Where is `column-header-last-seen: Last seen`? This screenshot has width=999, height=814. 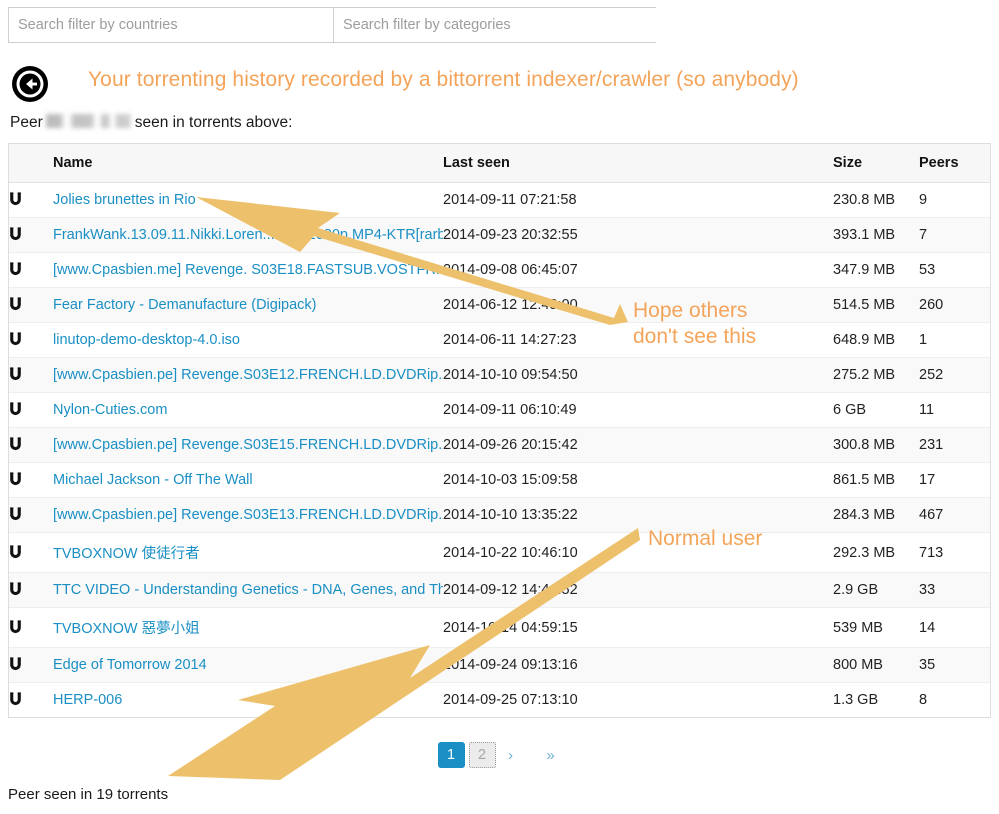
column-header-last-seen: Last seen is located at coordinates (638, 163).